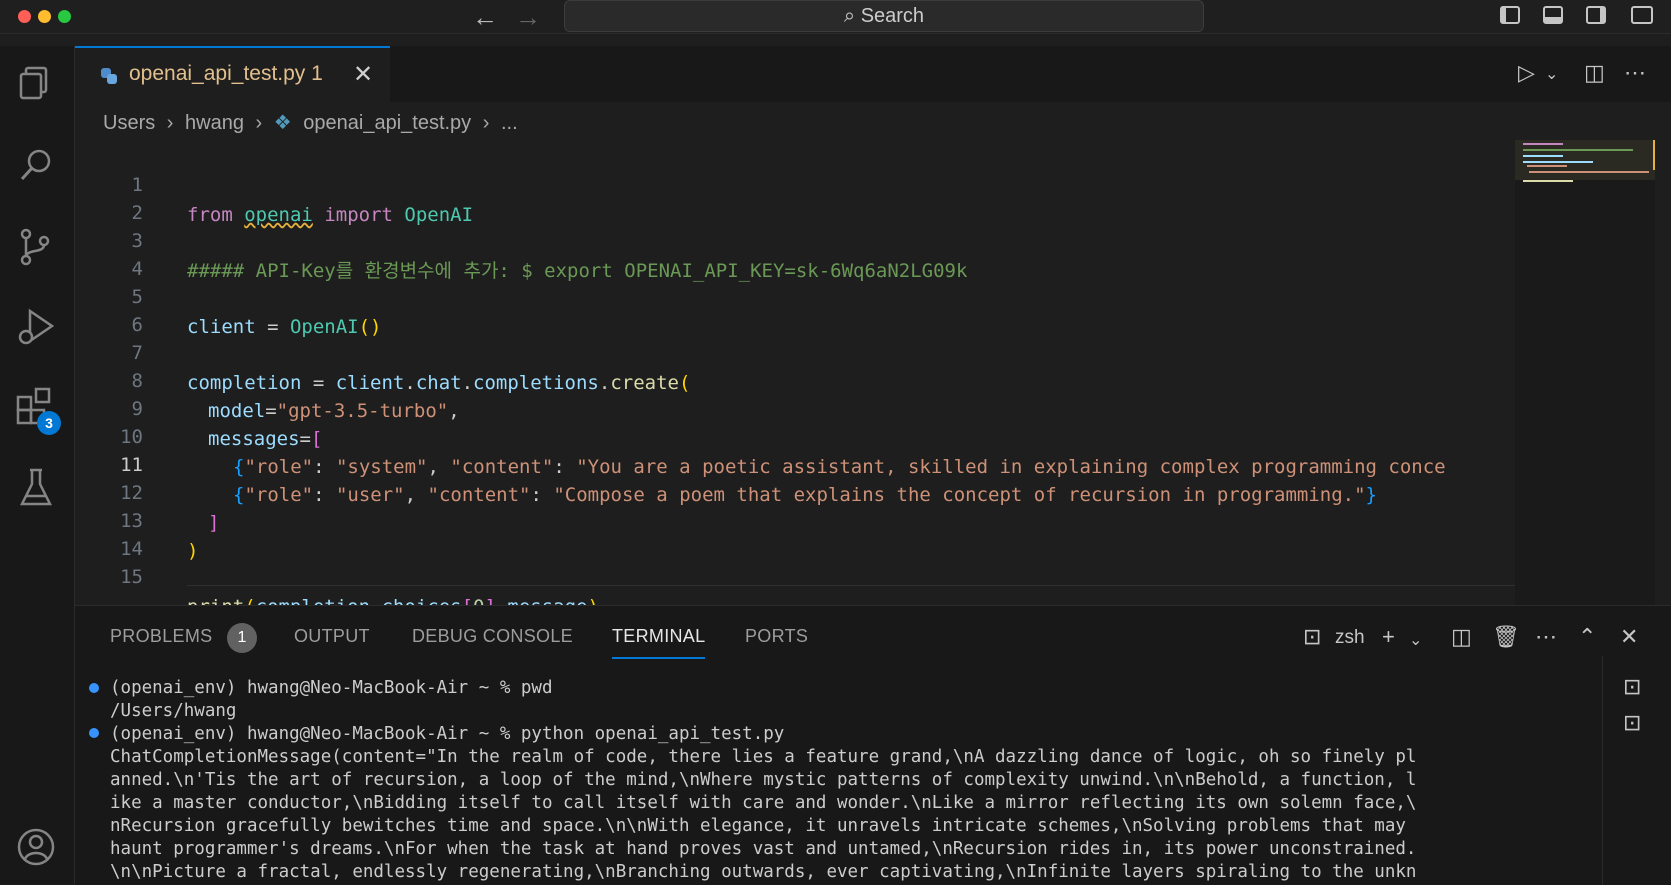  Describe the element at coordinates (1636, 770) in the screenshot. I see `terminal-list: ⊡ ⊡` at that location.